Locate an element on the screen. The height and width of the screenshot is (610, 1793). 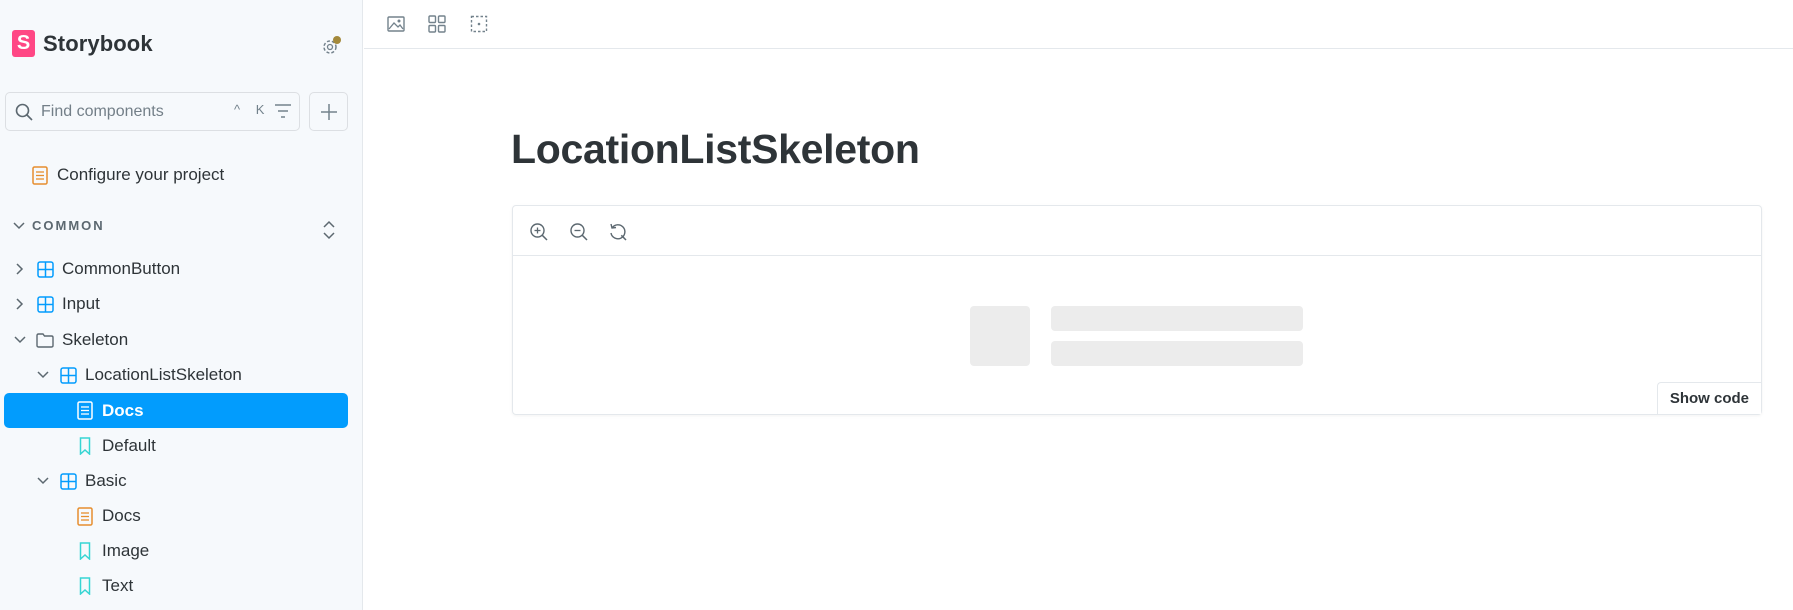
search-input is located at coordinates (131, 112).